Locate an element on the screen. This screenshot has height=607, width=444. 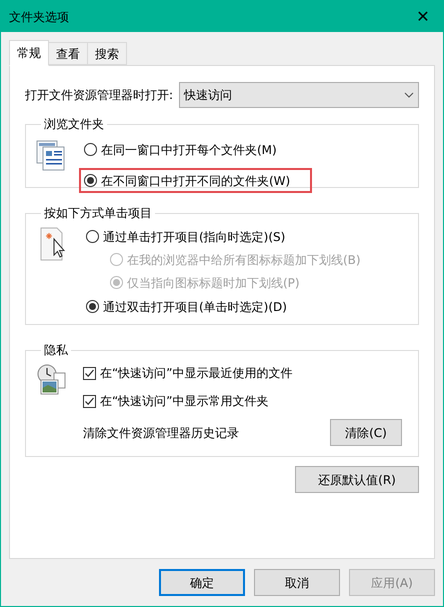
radio-label: 在同一窗口中打开每个文件夹(M) is located at coordinates (189, 150).